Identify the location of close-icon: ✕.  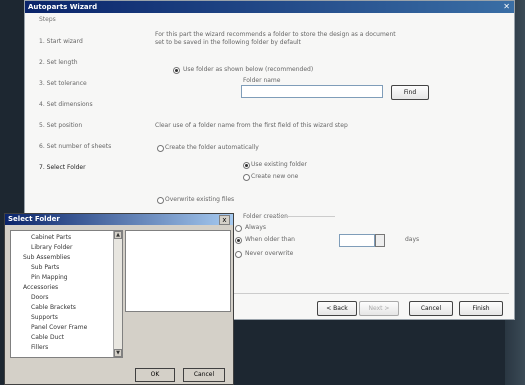
(506, 6).